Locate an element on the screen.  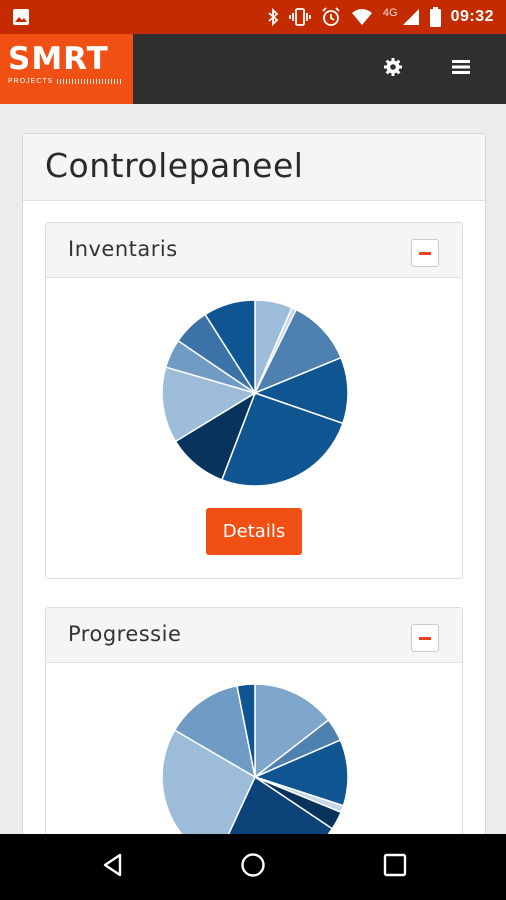
network-type: 4G is located at coordinates (390, 13).